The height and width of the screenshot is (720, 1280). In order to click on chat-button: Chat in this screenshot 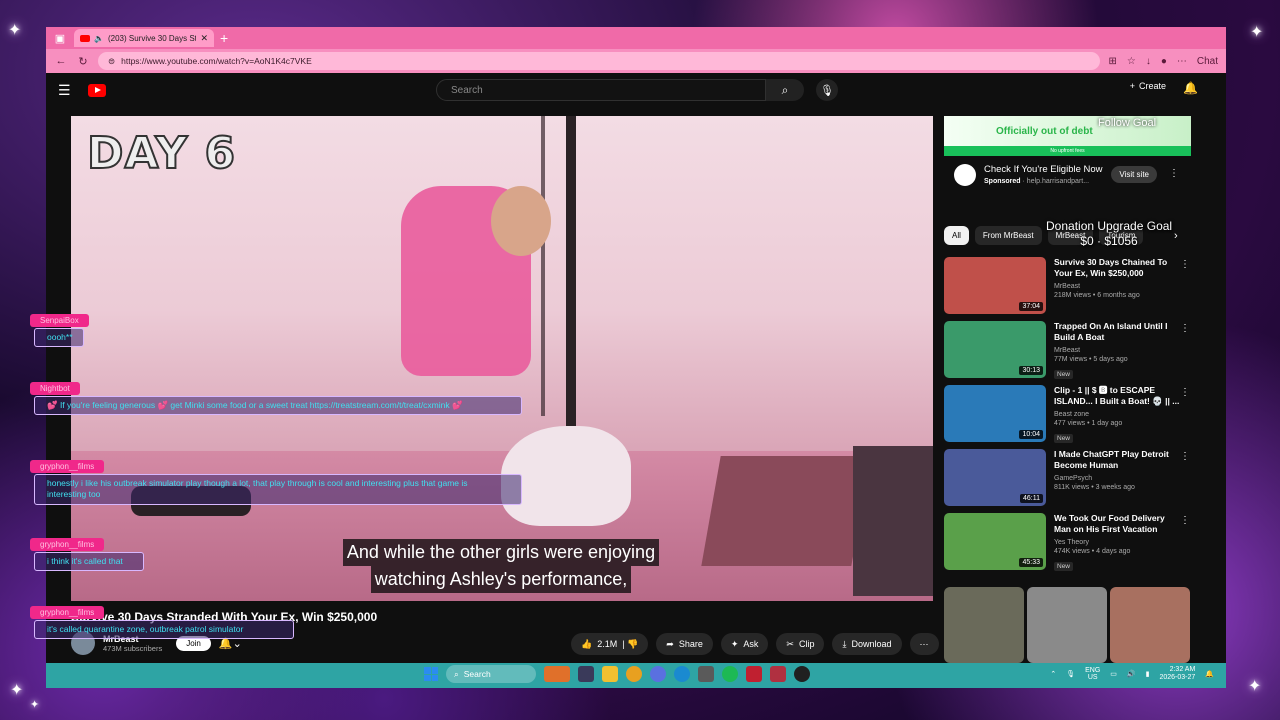, I will do `click(1207, 61)`.